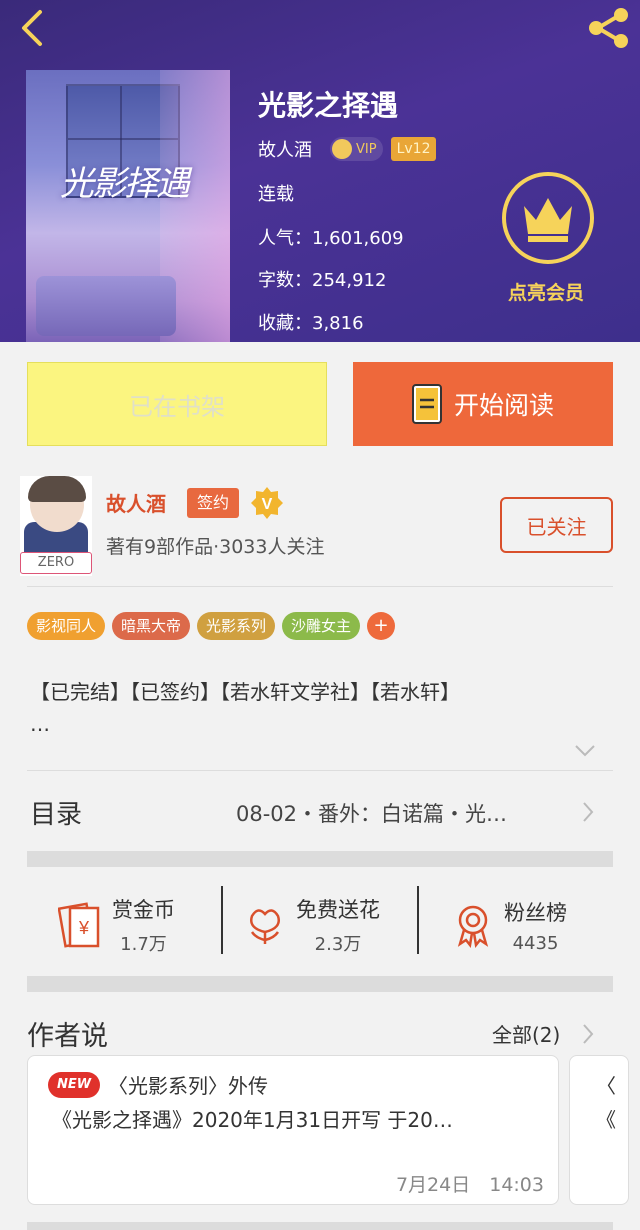 The image size is (640, 1230). I want to click on red-envelope-icon: ¥, so click(79, 925).